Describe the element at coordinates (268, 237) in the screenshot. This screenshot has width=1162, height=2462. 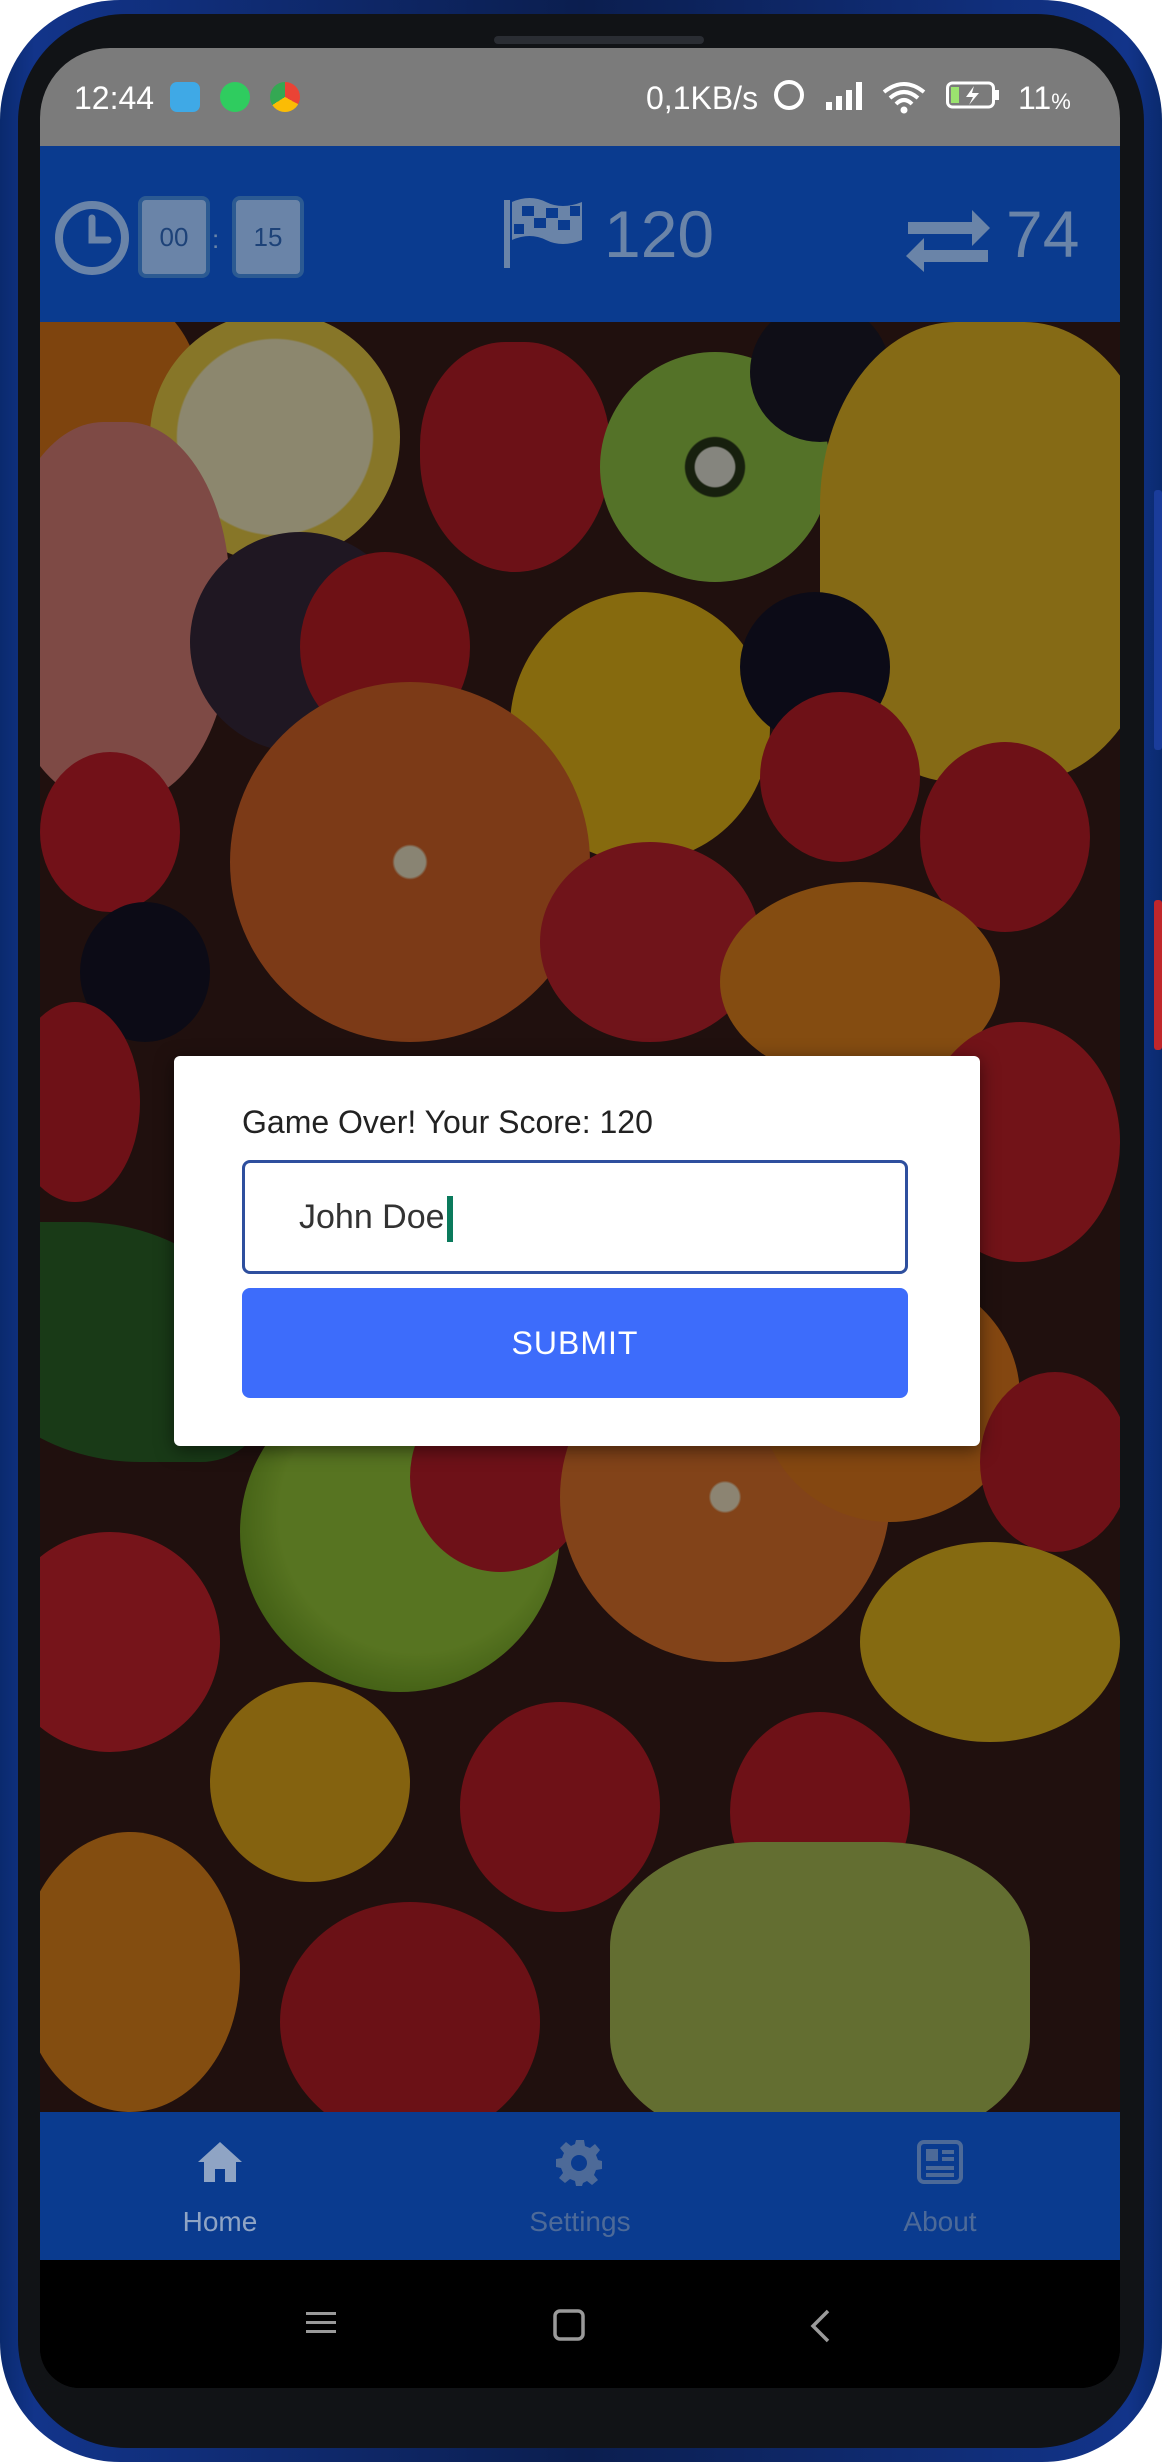
I see `timer-seconds: 15` at that location.